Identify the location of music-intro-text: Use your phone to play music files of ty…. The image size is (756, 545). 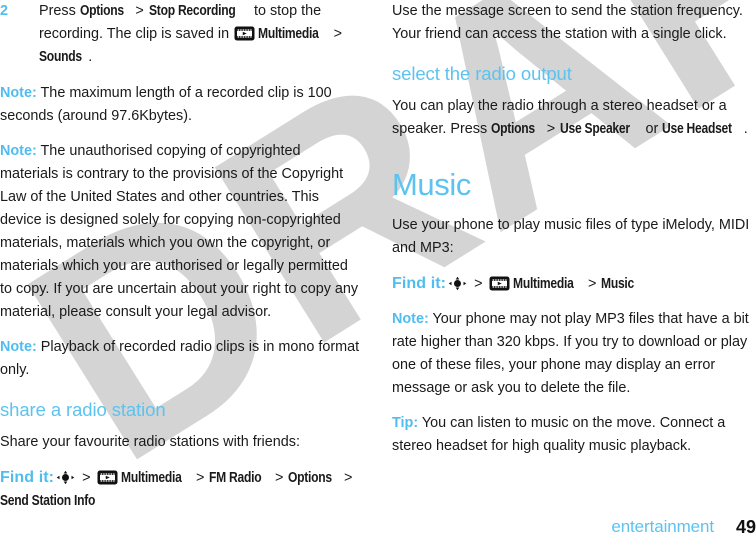
(571, 236).